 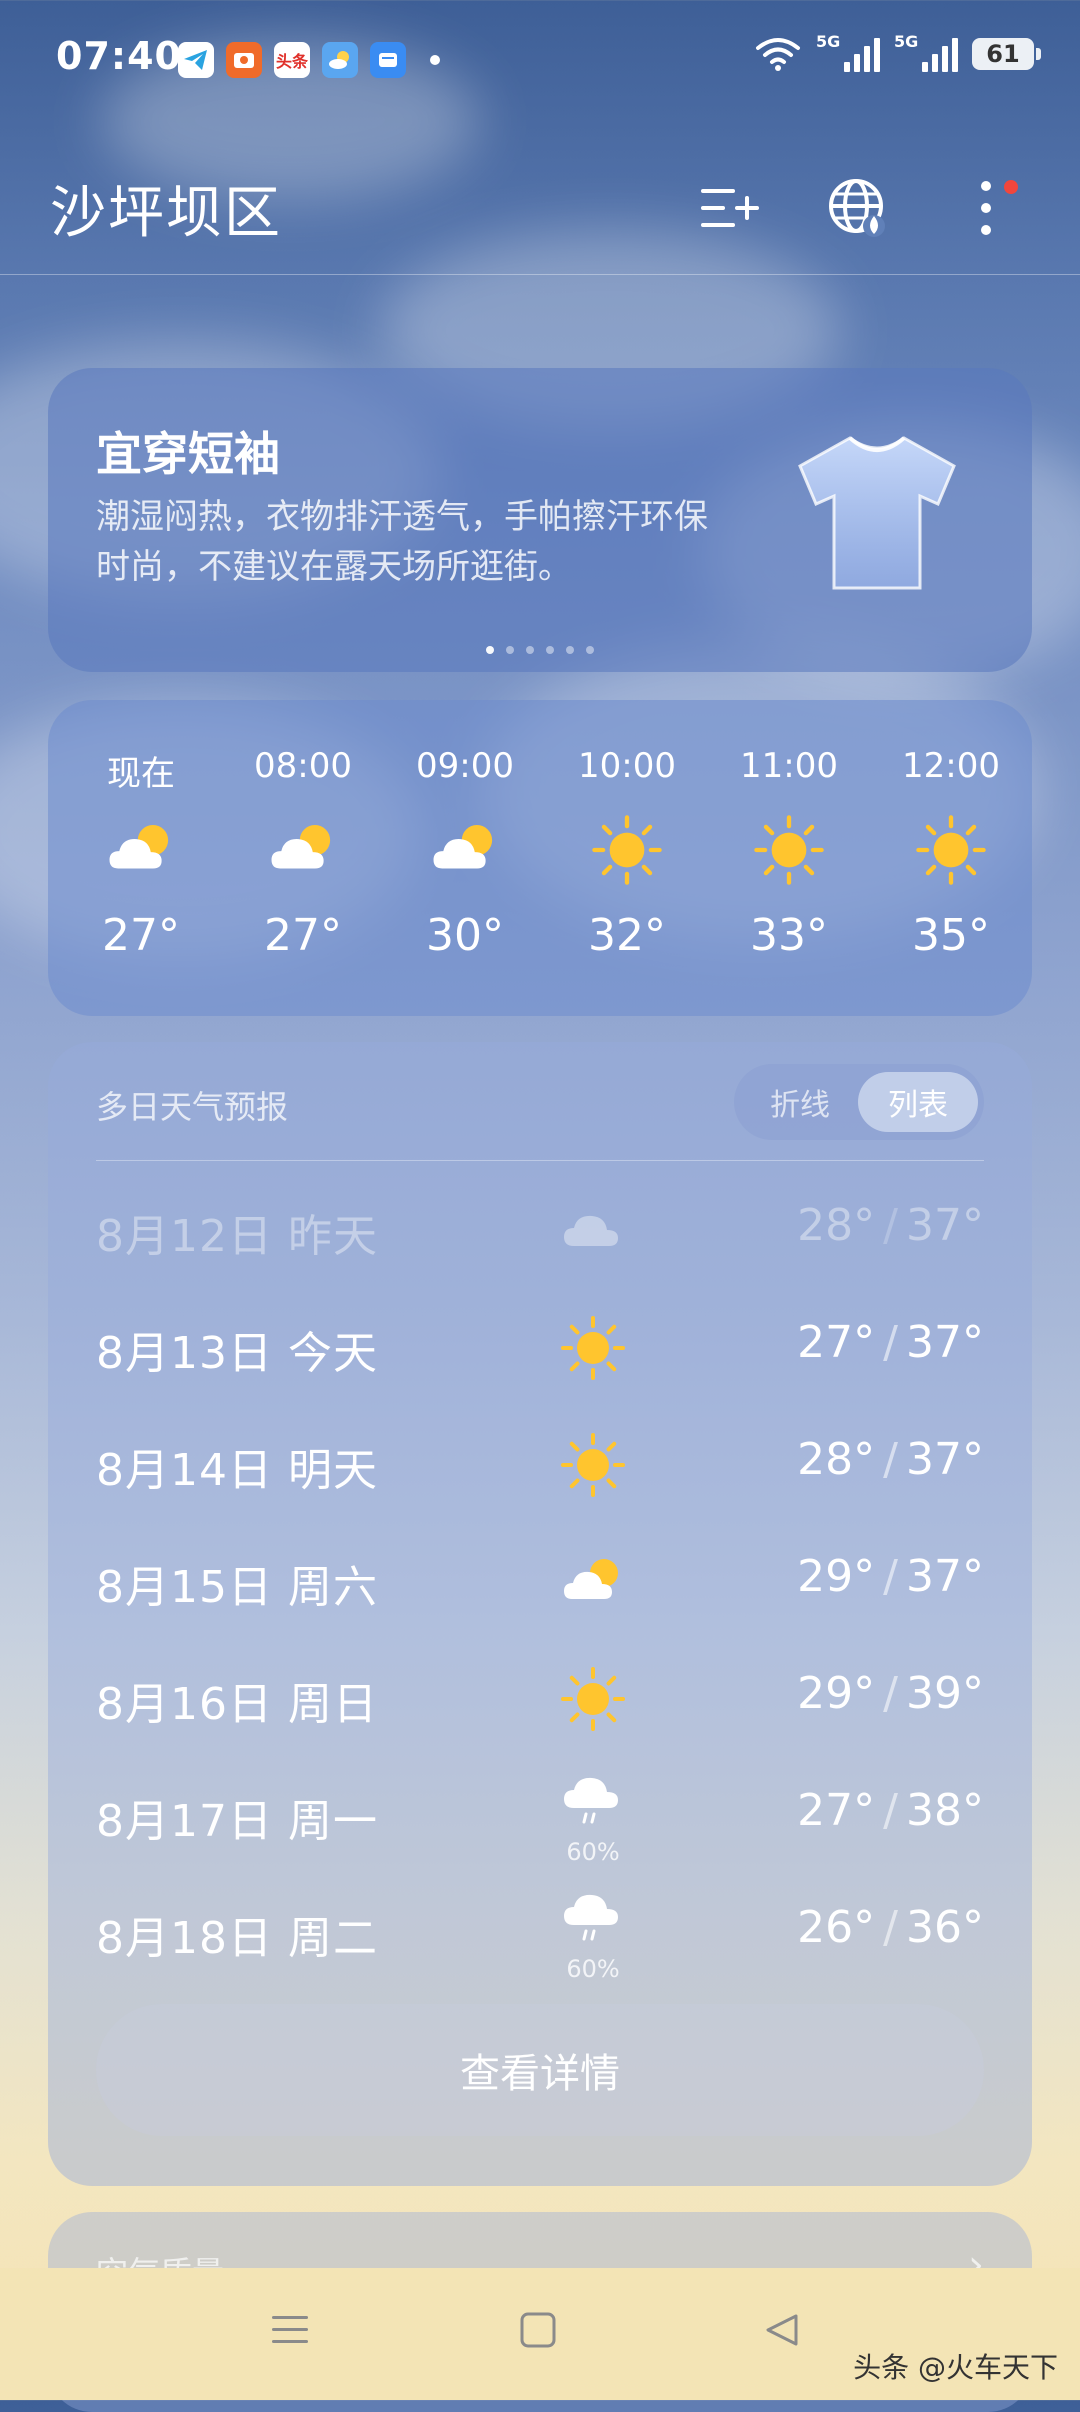 I want to click on system-nav-bar: 头条 @火车天下, so click(x=540, y=2334).